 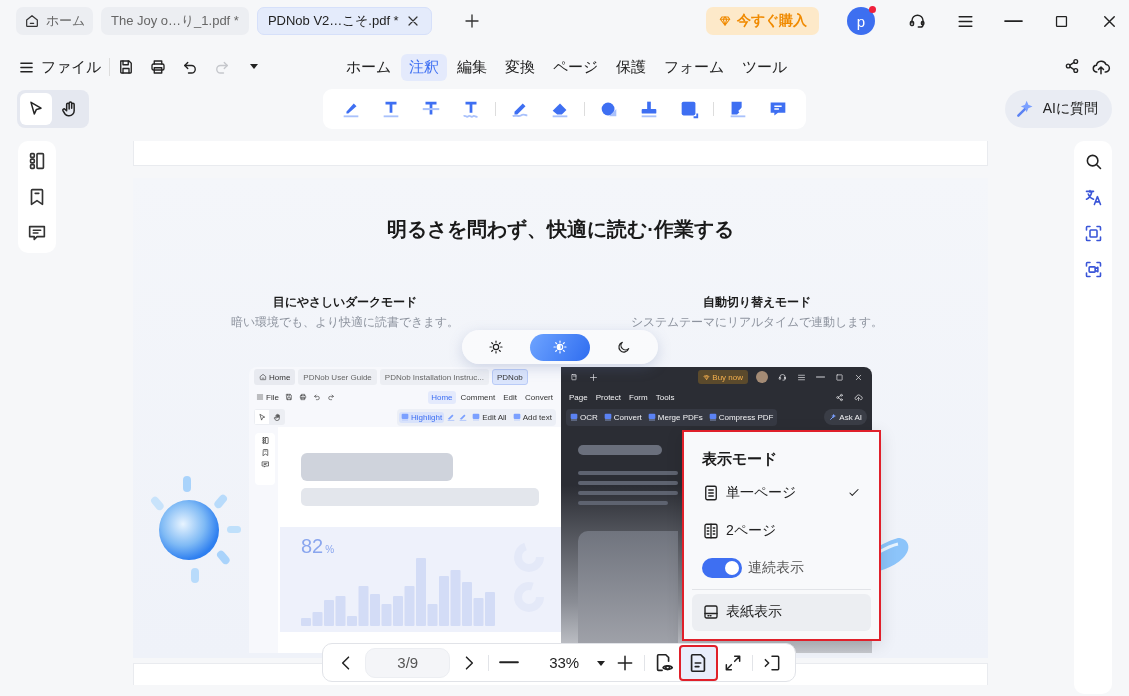 I want to click on theme-option, so click(x=560, y=347).